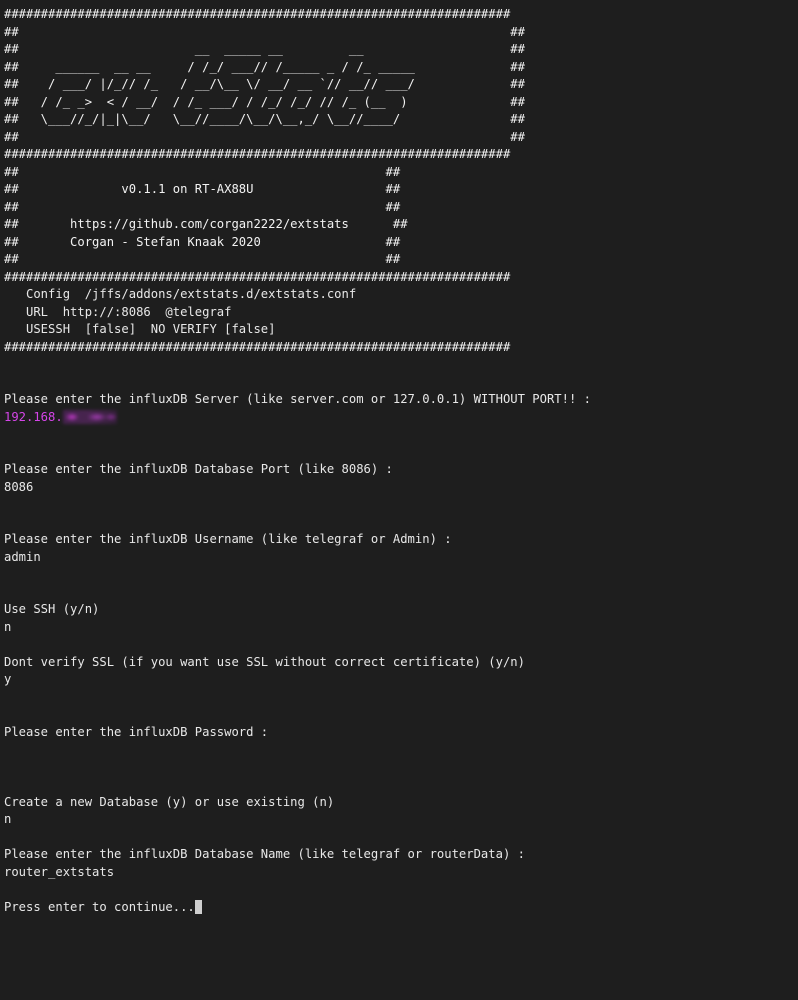  What do you see at coordinates (52, 609) in the screenshot?
I see `prompt-ssh-question: Use SSH (y/n)` at bounding box center [52, 609].